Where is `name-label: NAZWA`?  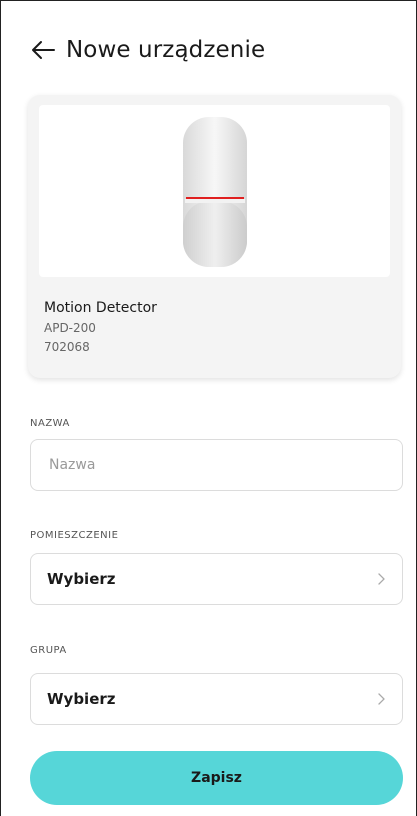 name-label: NAZWA is located at coordinates (50, 423).